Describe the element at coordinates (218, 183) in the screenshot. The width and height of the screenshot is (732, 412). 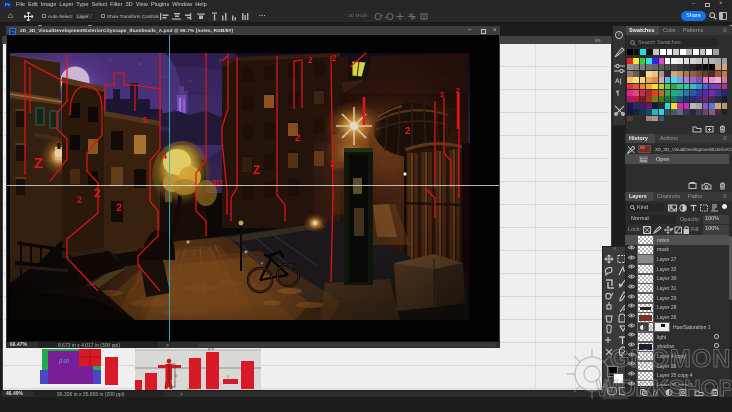
I see `svg-text: 3|2` at that location.